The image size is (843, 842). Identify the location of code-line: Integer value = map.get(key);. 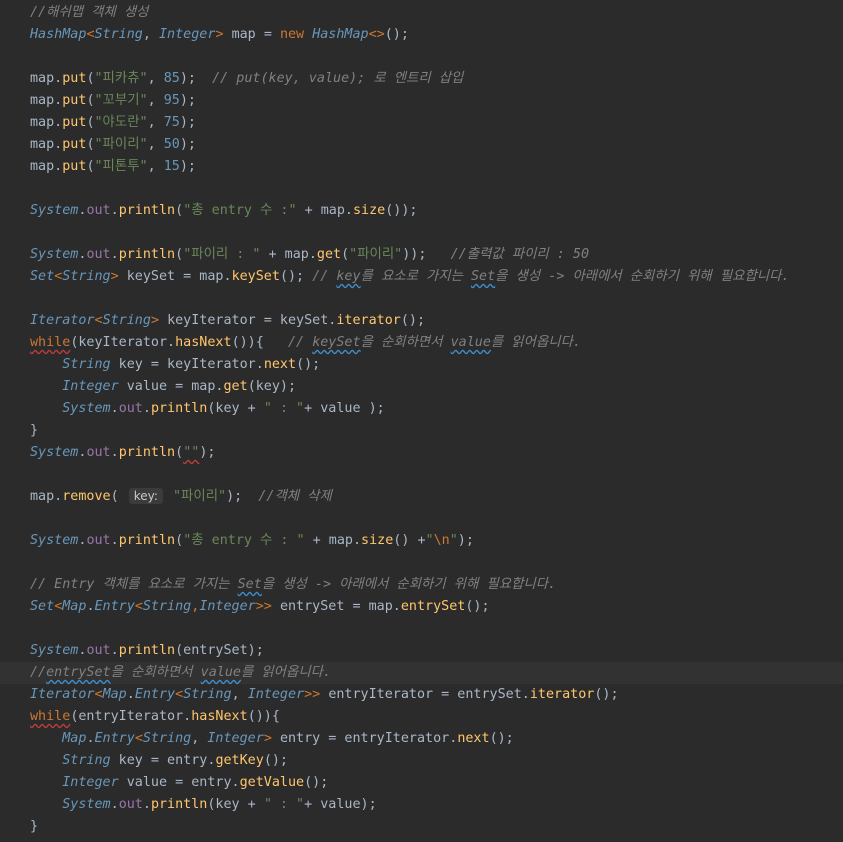
(421, 387).